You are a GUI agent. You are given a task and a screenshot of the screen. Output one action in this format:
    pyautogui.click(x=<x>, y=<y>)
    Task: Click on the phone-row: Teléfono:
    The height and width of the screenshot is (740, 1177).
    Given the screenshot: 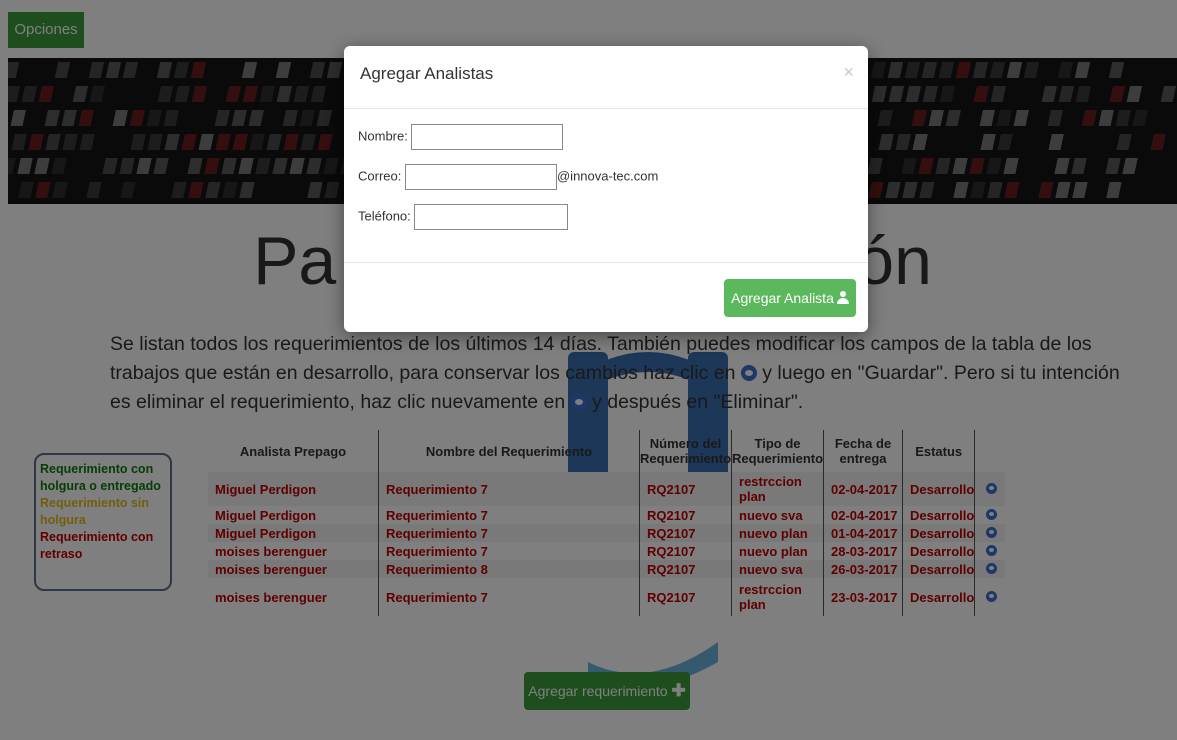 What is the action you would take?
    pyautogui.click(x=463, y=217)
    